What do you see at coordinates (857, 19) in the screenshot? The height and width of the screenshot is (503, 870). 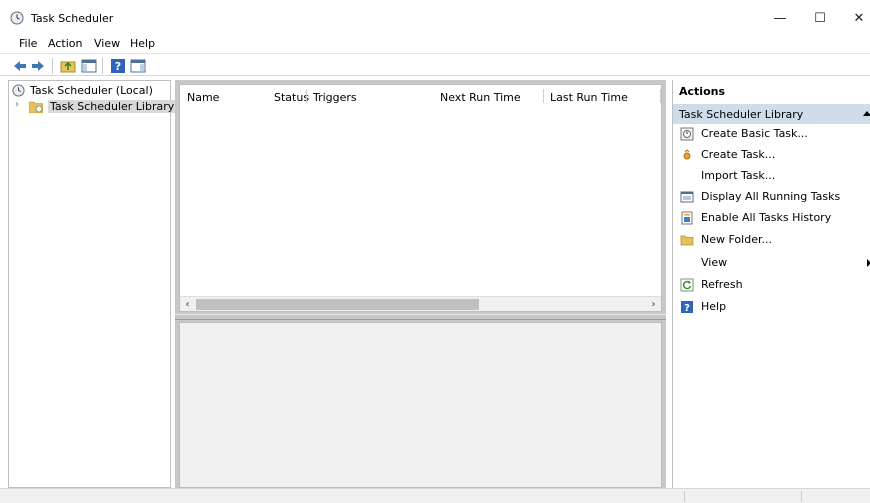 I see `close-button: ✕` at bounding box center [857, 19].